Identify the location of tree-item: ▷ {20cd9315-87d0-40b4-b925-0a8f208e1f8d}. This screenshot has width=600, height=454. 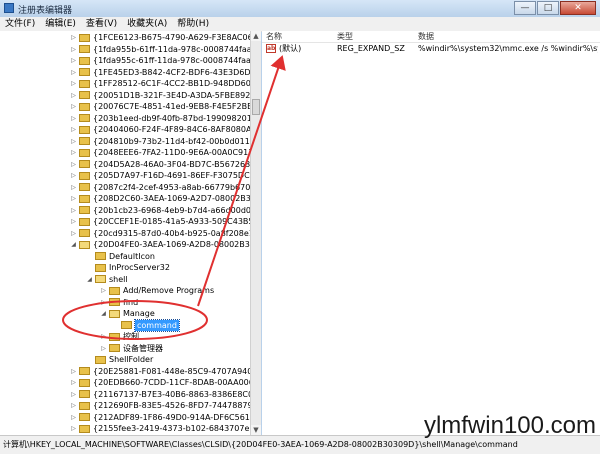
(160, 233).